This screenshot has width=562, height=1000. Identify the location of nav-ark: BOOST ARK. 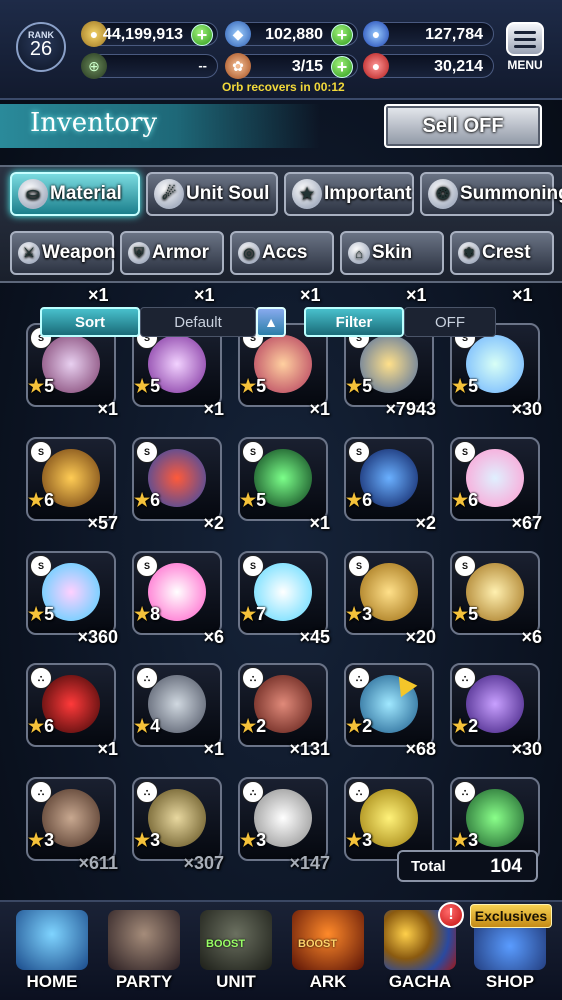
(328, 951).